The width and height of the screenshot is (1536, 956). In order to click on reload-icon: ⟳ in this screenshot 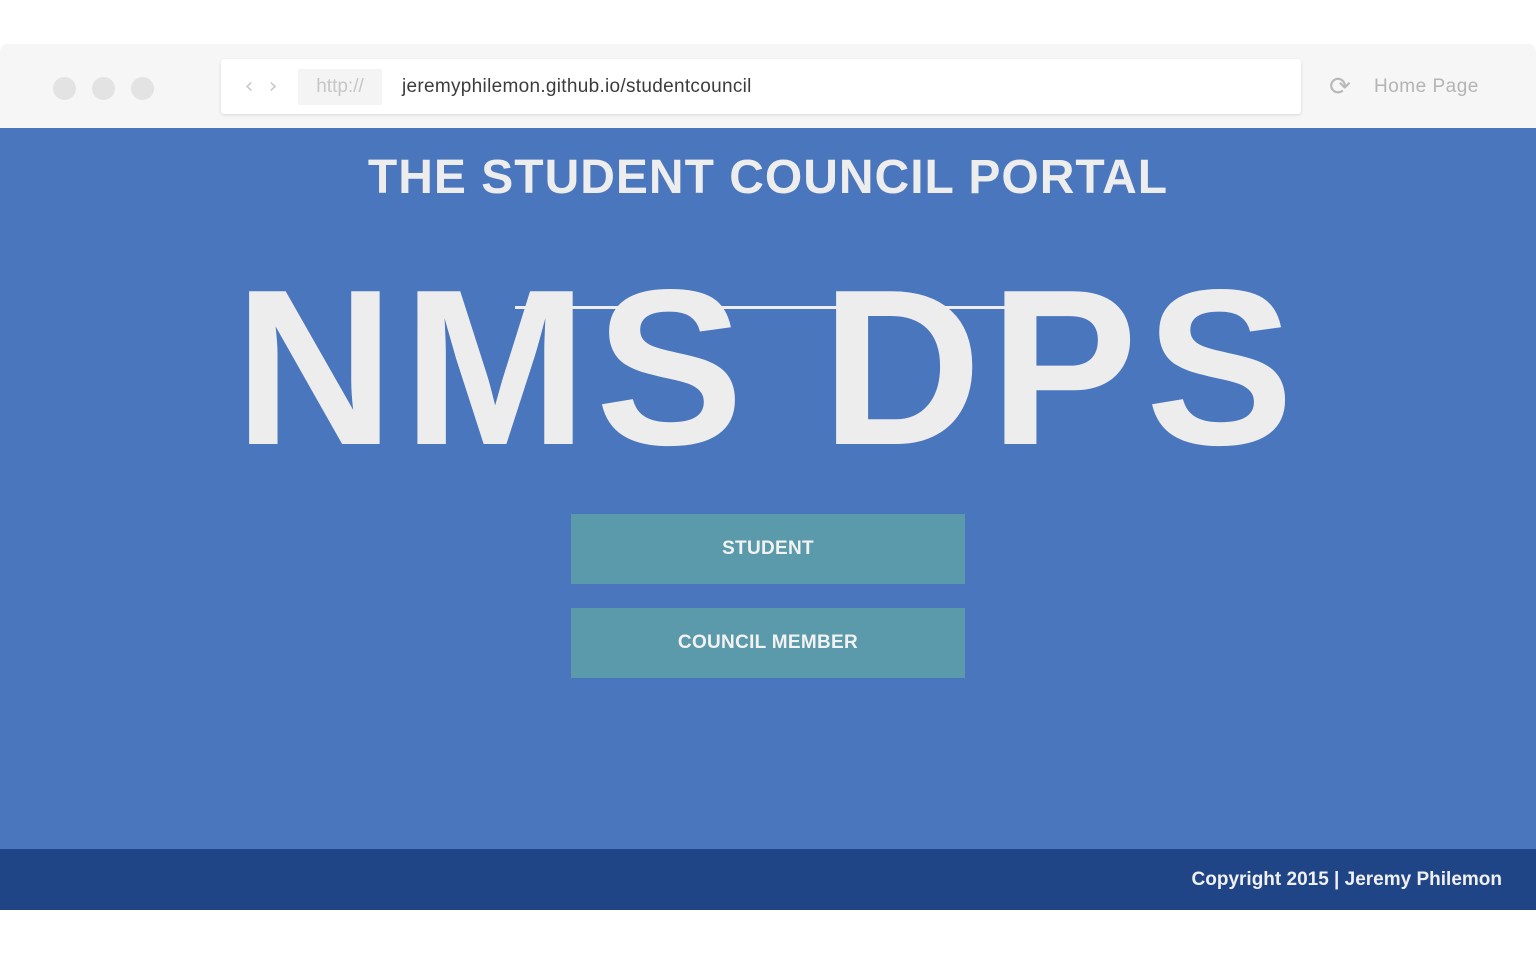, I will do `click(1340, 87)`.